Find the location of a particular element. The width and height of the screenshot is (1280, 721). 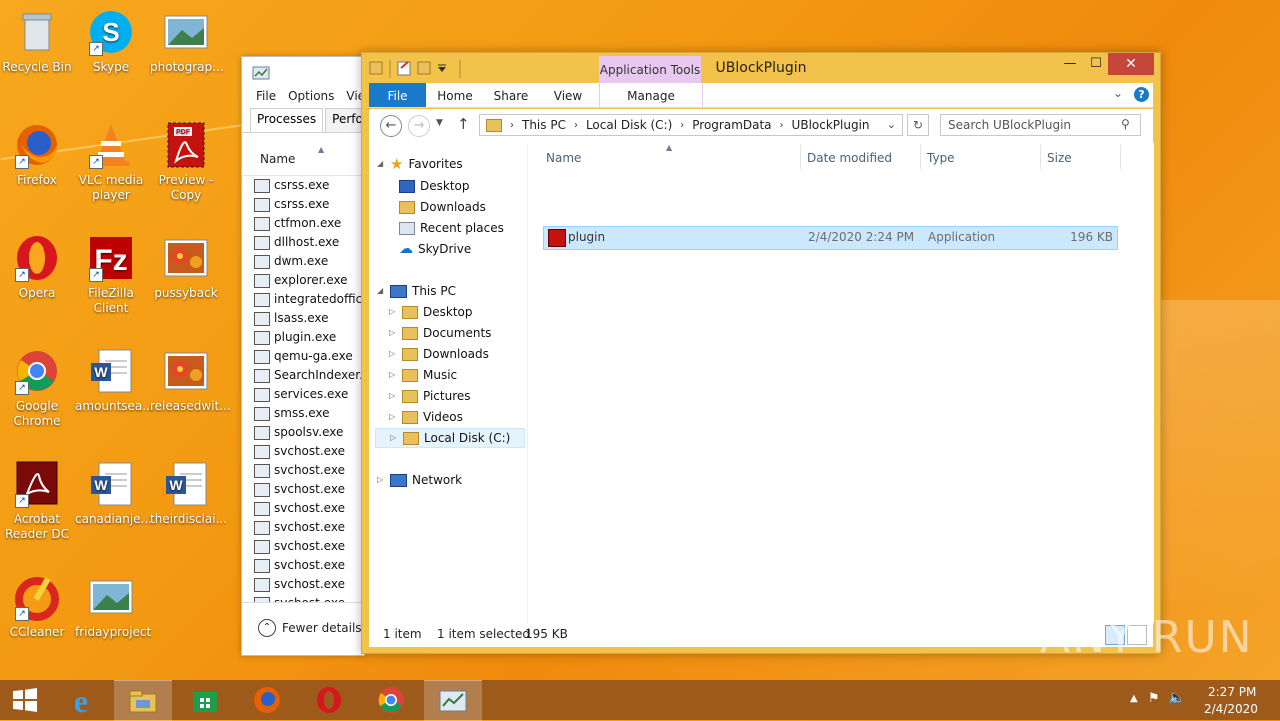

breadcrumb-programdata: ProgramData is located at coordinates (731, 125).